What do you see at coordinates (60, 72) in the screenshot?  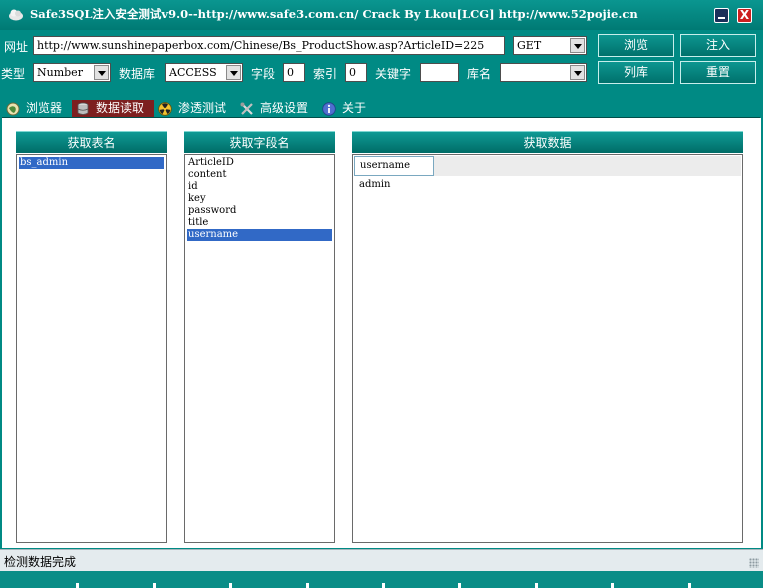 I see `type-value: Number` at bounding box center [60, 72].